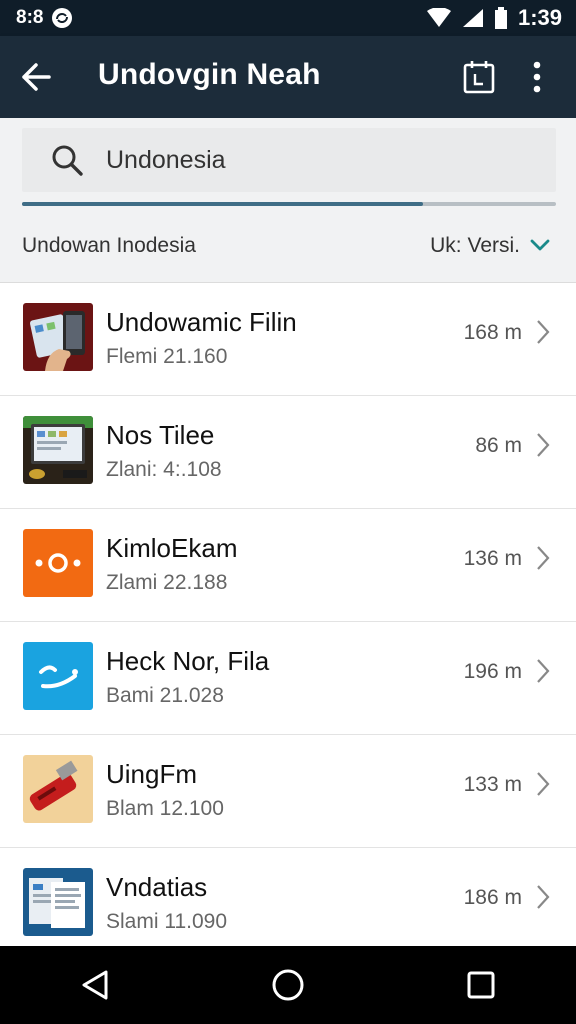  What do you see at coordinates (165, 695) in the screenshot?
I see `item-meta: Bami 21.028` at bounding box center [165, 695].